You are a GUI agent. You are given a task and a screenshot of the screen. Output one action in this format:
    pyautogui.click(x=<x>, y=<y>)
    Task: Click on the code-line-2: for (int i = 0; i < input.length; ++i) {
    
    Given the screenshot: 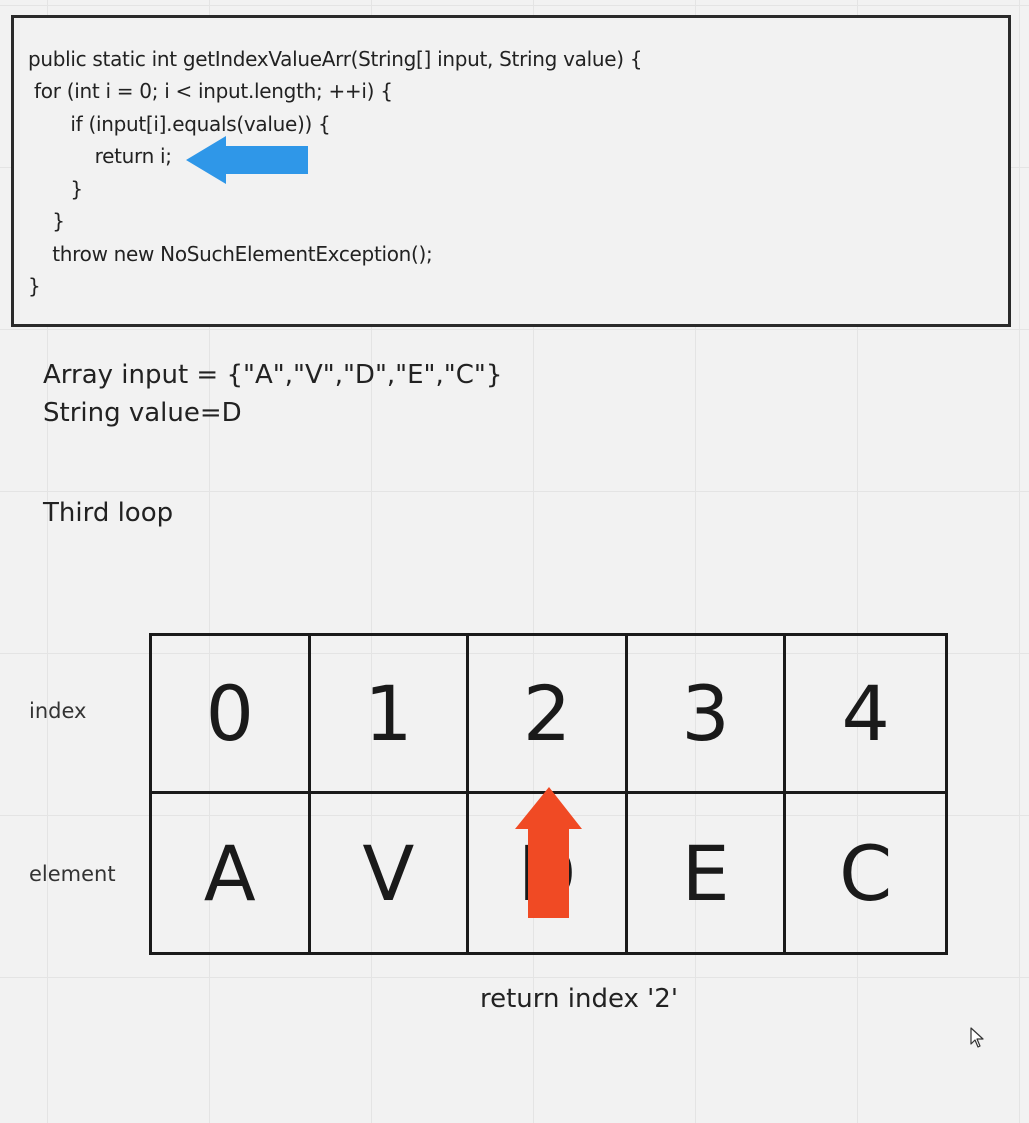 What is the action you would take?
    pyautogui.click(x=210, y=91)
    